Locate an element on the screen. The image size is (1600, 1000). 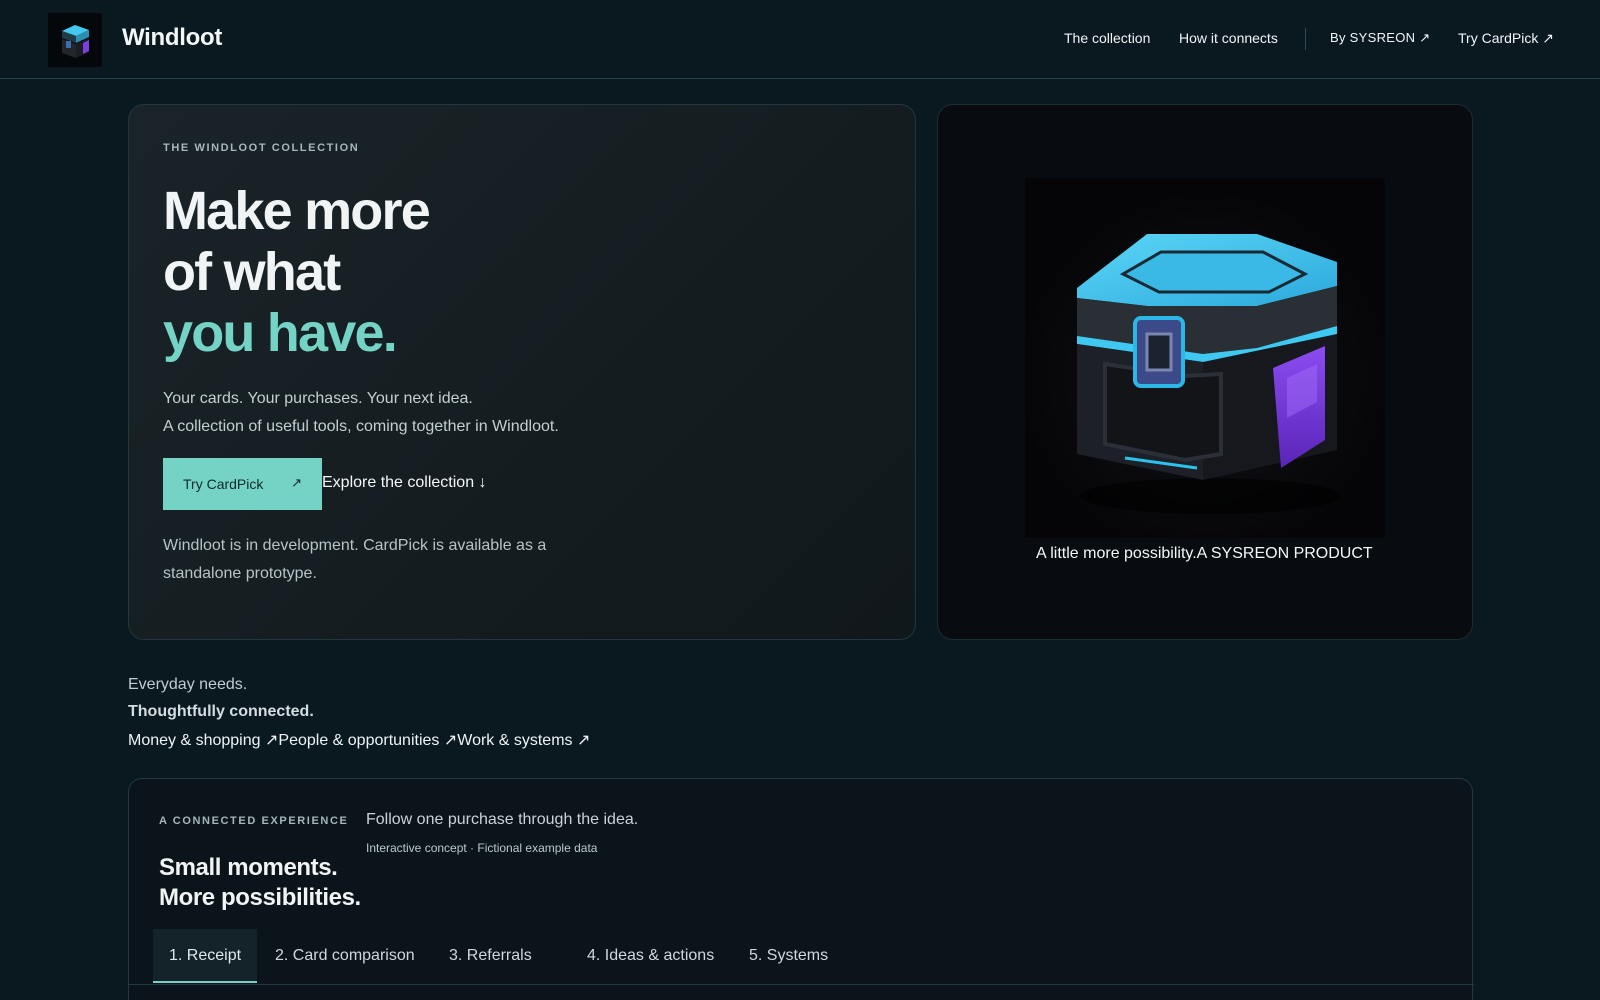
everyday-line-1: Everyday needs. is located at coordinates (188, 684).